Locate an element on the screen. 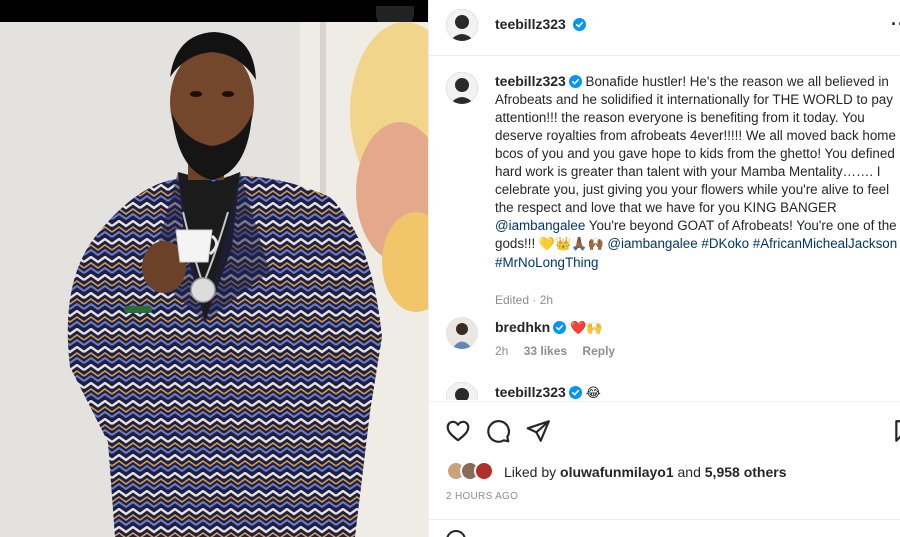  hashtag-link: #DKoko is located at coordinates (725, 243).